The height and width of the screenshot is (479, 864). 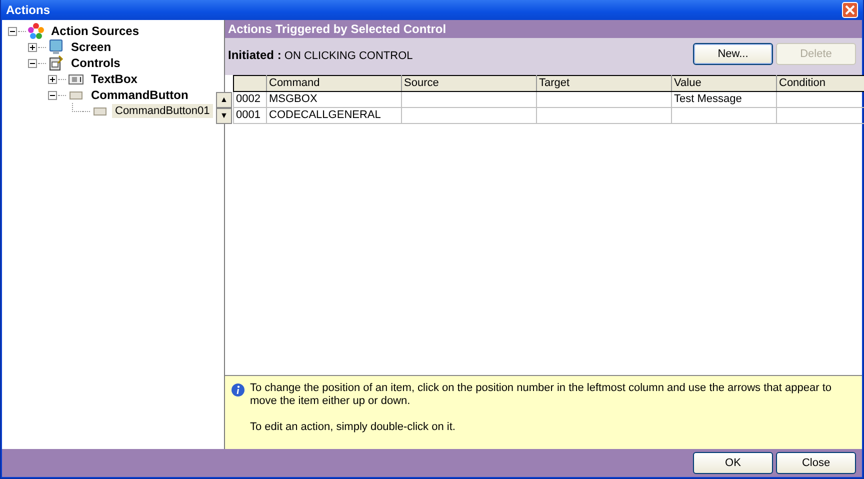 What do you see at coordinates (114, 79) in the screenshot?
I see `tree-item: TextBox` at bounding box center [114, 79].